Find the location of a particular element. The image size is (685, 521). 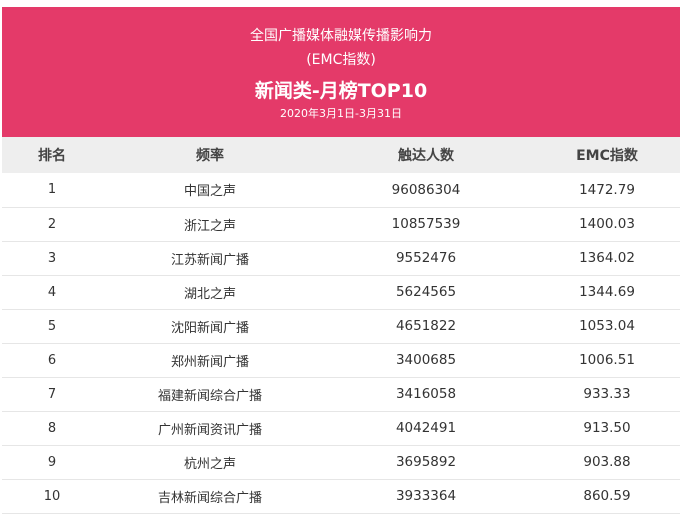

reach-cell: 10857539 is located at coordinates (426, 224).